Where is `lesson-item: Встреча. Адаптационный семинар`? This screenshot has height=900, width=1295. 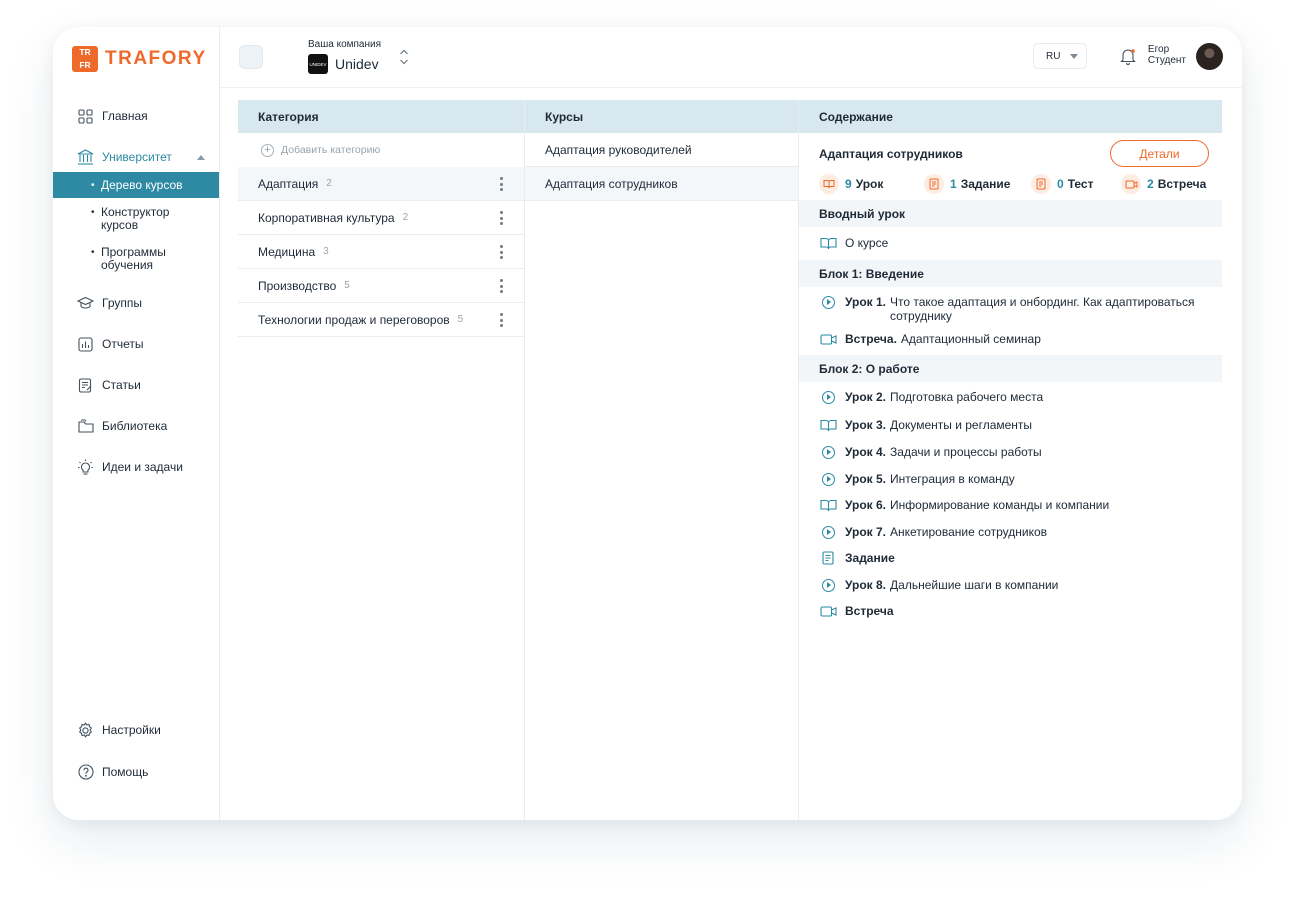 lesson-item: Встреча. Адаптационный семинар is located at coordinates (1010, 339).